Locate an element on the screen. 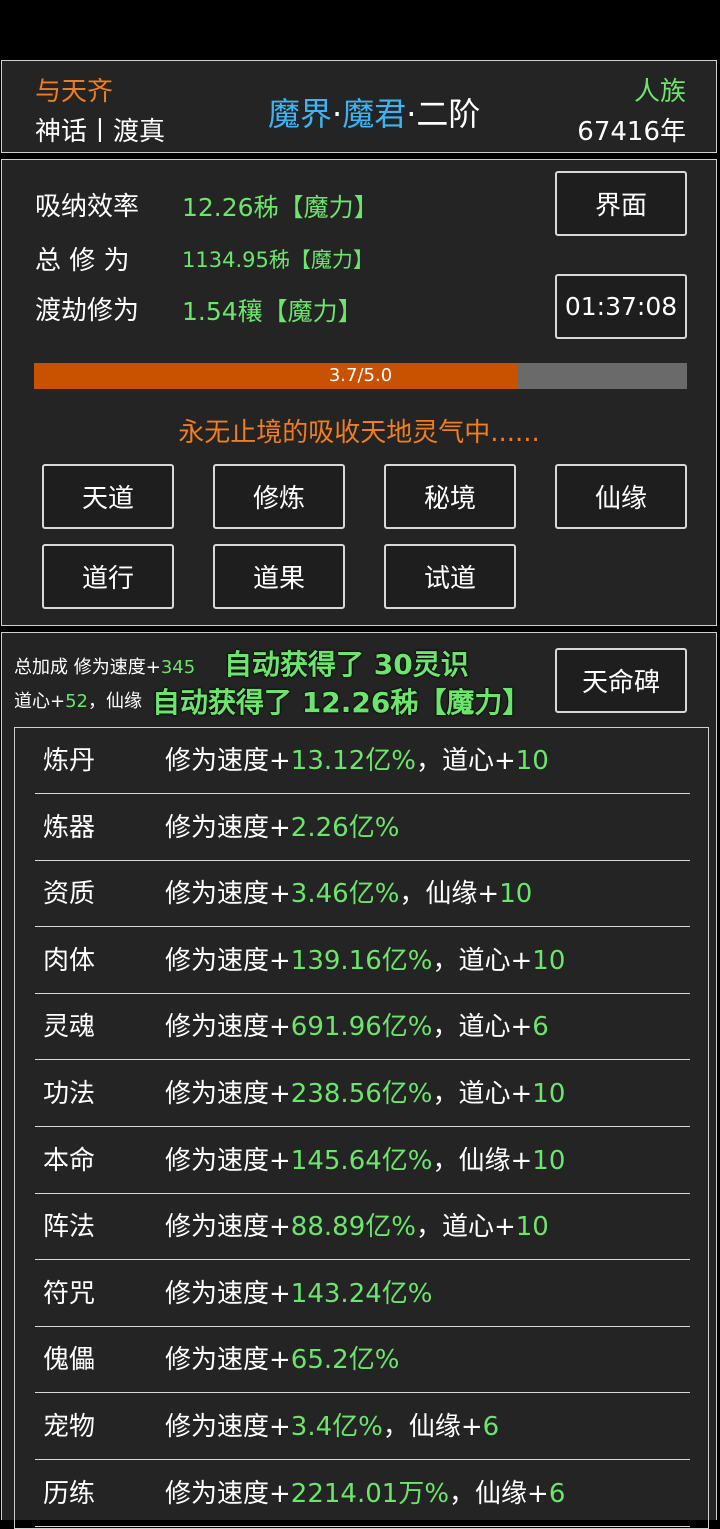 The height and width of the screenshot is (1529, 720). progress-bar: 3.7/5.0 is located at coordinates (360, 376).